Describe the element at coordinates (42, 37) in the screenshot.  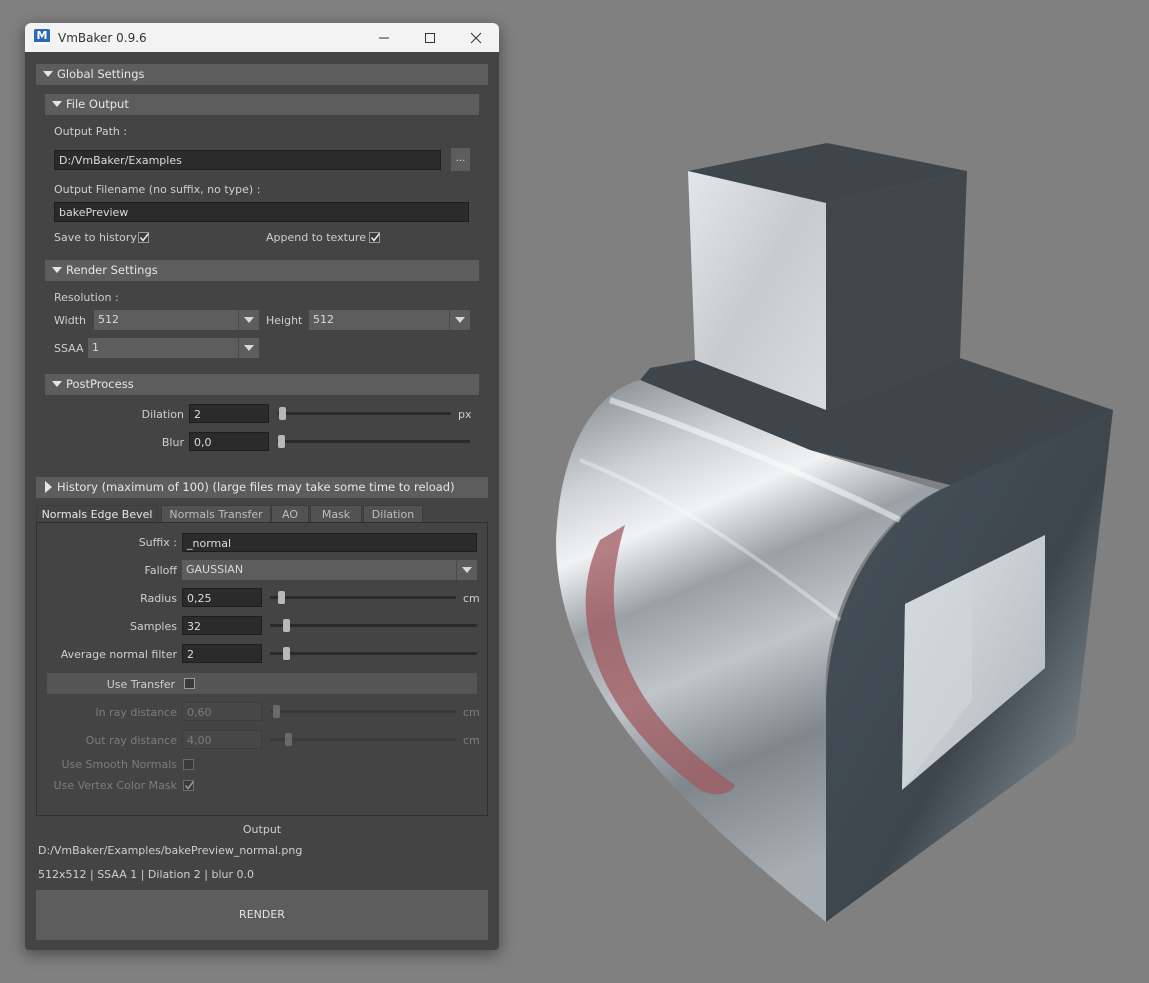
I see `maya-app-icon: M` at that location.